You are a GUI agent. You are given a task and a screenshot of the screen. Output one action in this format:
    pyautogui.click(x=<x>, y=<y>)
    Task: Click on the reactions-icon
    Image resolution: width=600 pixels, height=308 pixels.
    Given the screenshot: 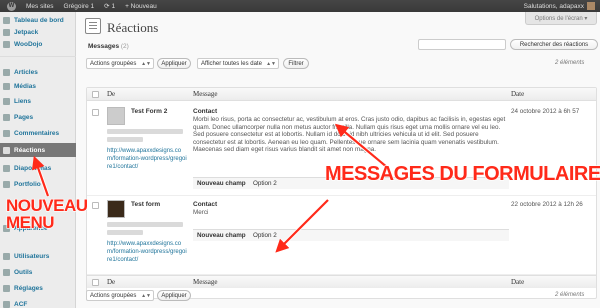 What is the action you would take?
    pyautogui.click(x=6, y=150)
    